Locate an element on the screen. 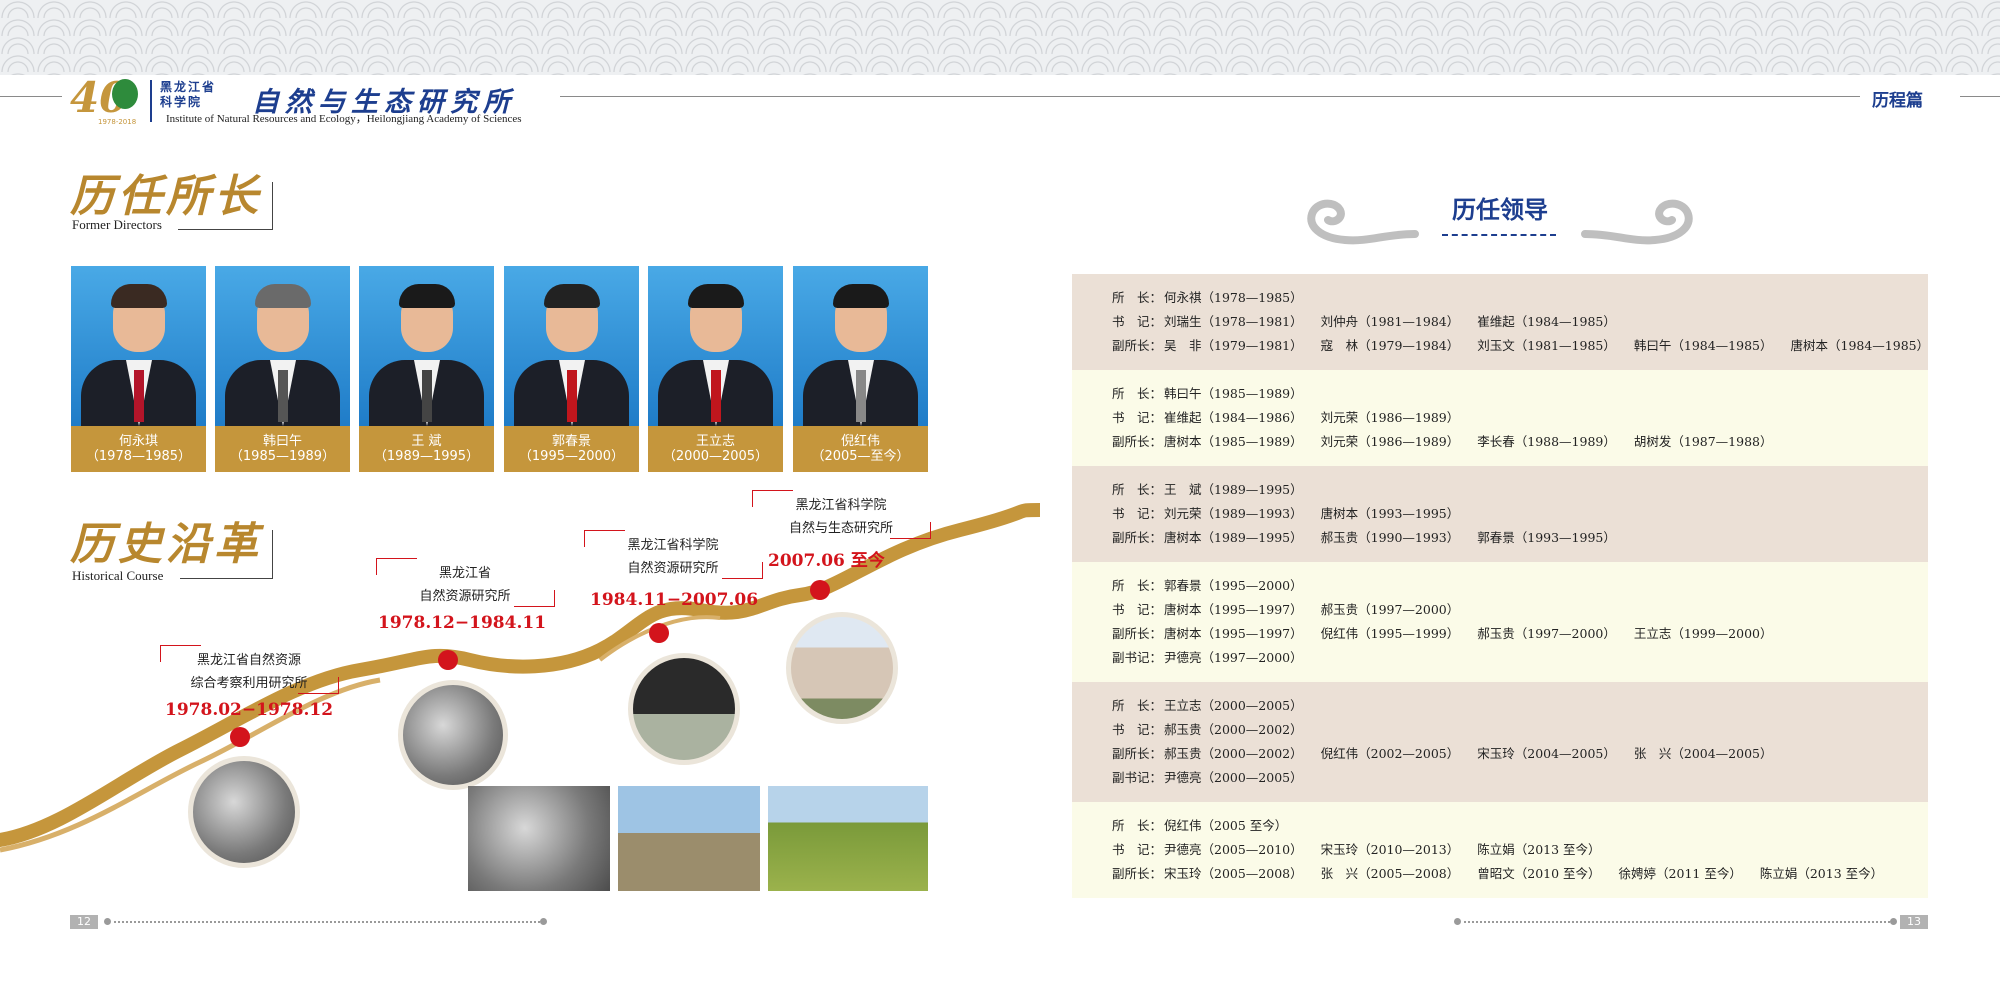 This screenshot has width=2000, height=1000. leader-entry: 唐树本（1984—1985） is located at coordinates (1860, 345).